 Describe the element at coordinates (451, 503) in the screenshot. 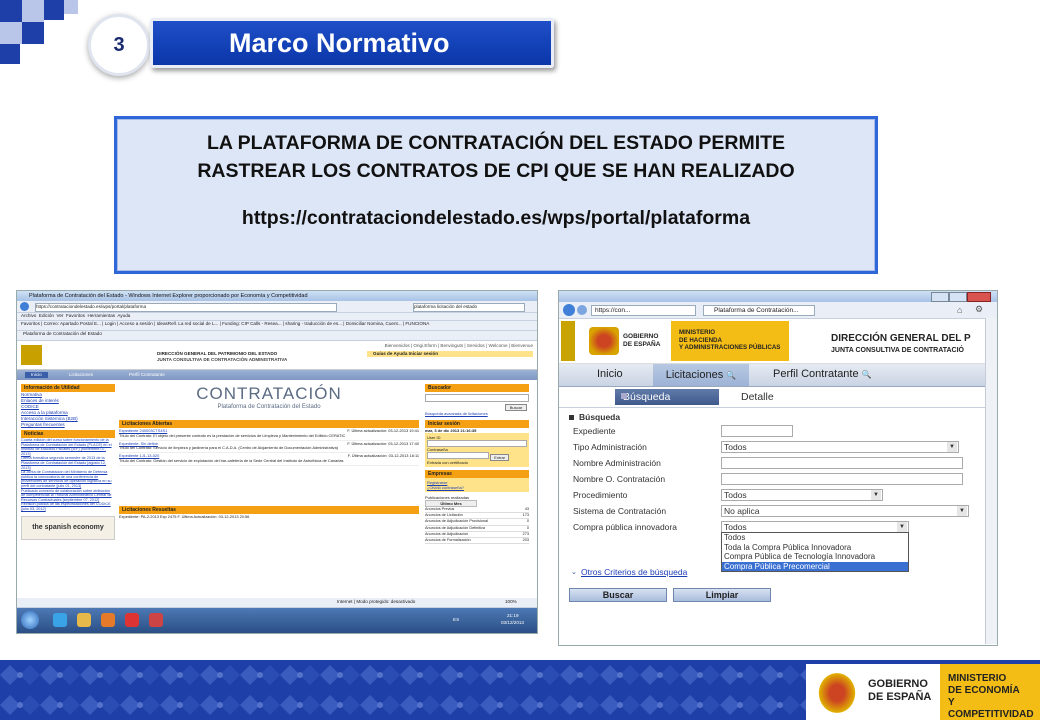

I see `stats-header: Último Mes` at that location.